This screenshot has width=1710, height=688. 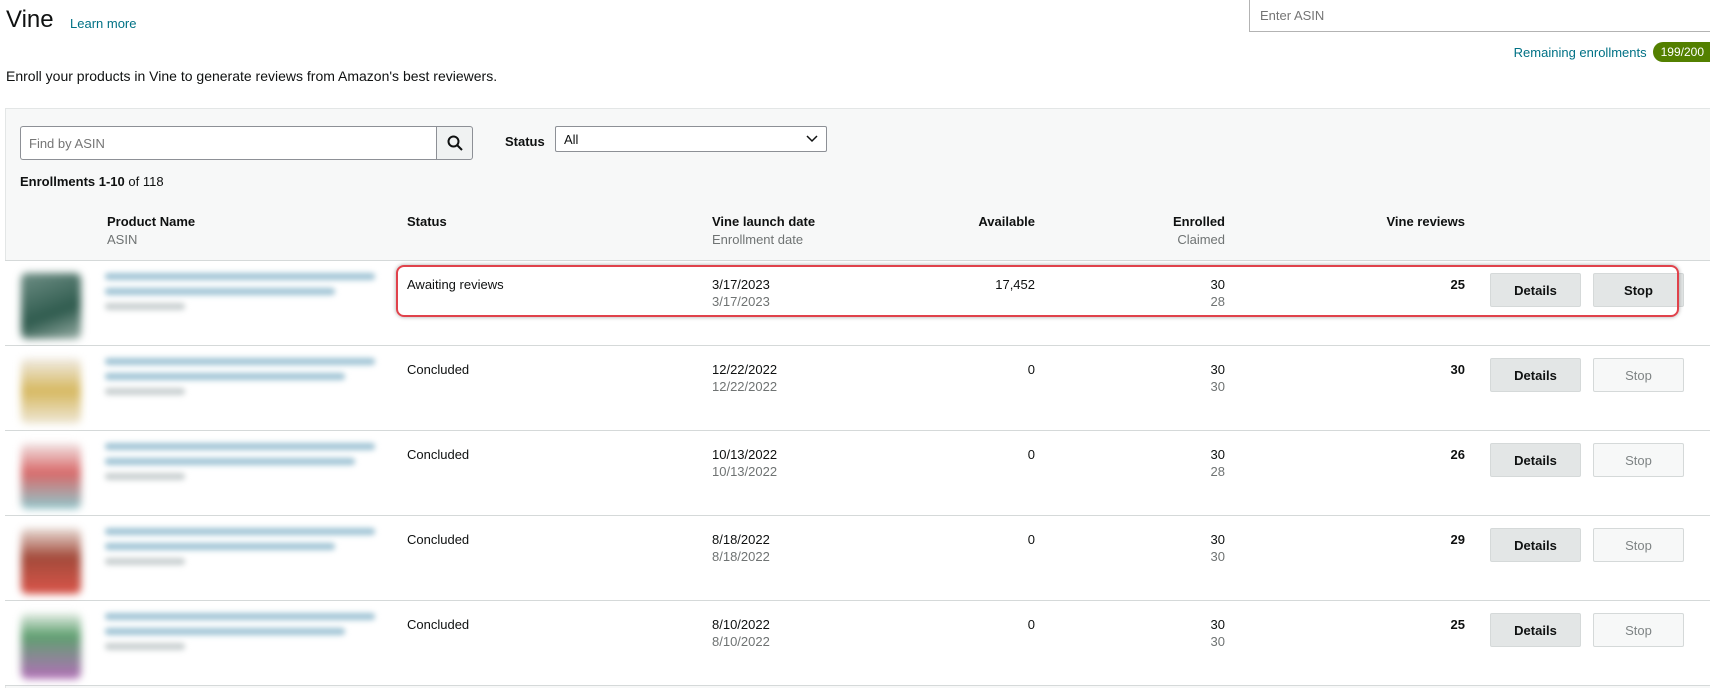 I want to click on col-available: Available, so click(x=1006, y=221).